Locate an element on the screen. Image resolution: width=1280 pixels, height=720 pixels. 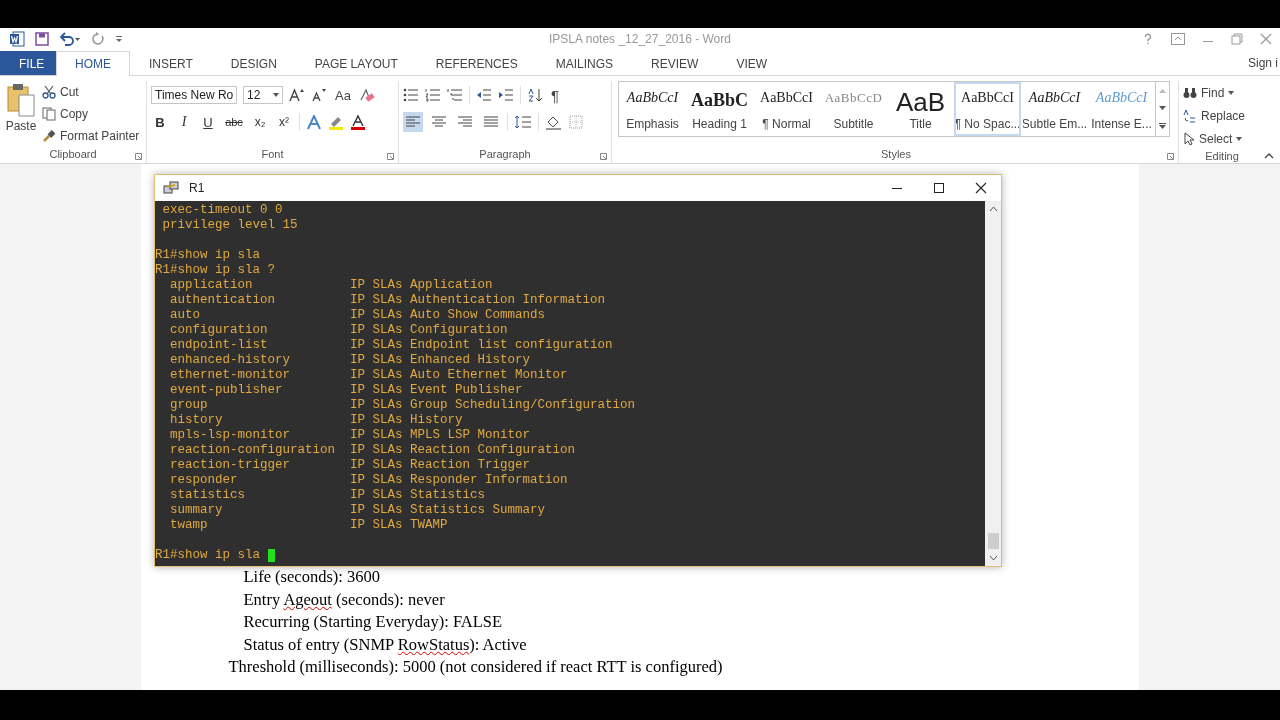
group-label: Editing is located at coordinates (1222, 155).